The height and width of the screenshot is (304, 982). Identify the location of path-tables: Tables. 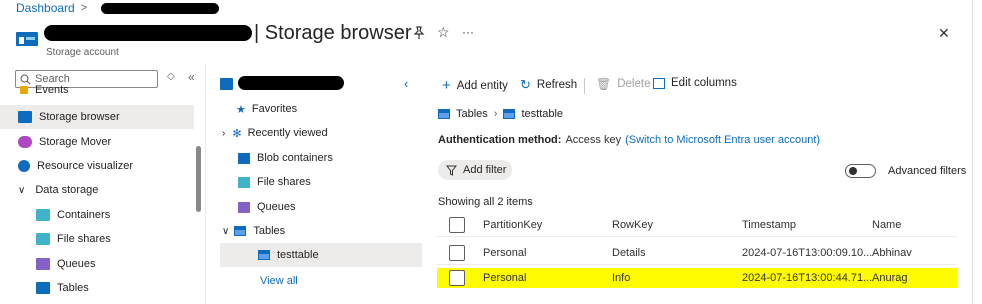
(472, 114).